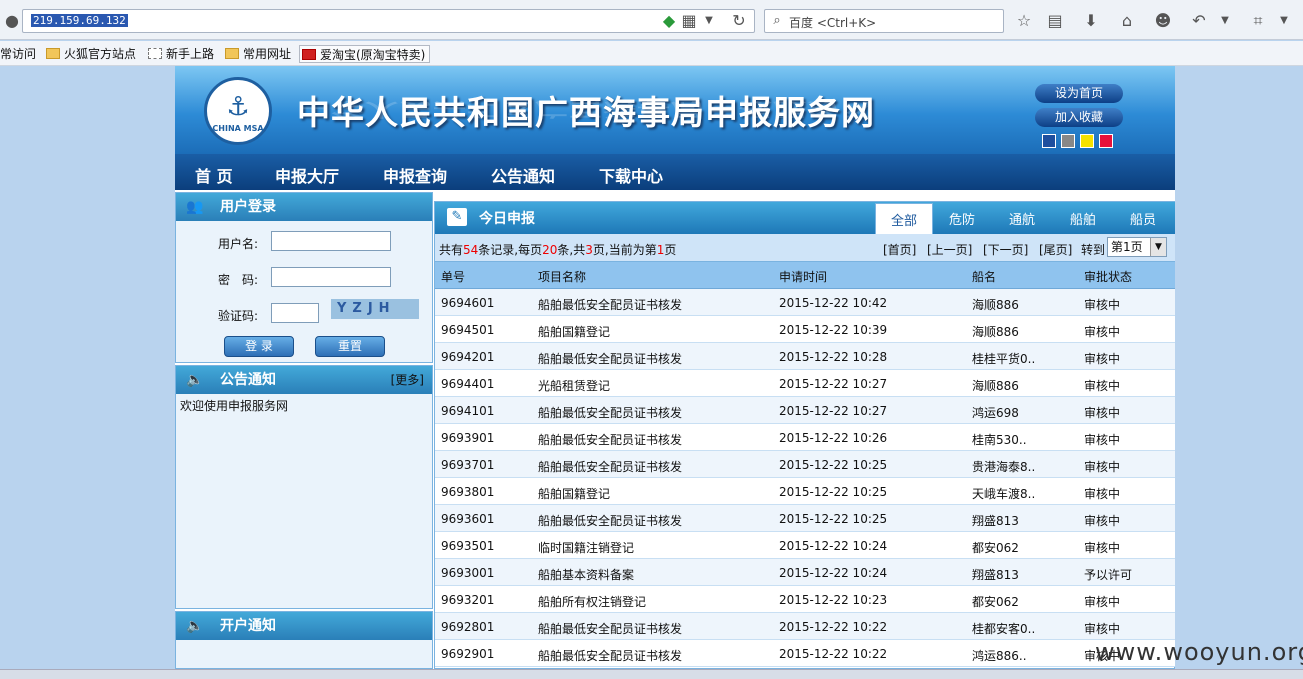 This screenshot has width=1303, height=679. I want to click on table-header: 单号 项目名称 申请时间 船名 审批状态, so click(805, 275).